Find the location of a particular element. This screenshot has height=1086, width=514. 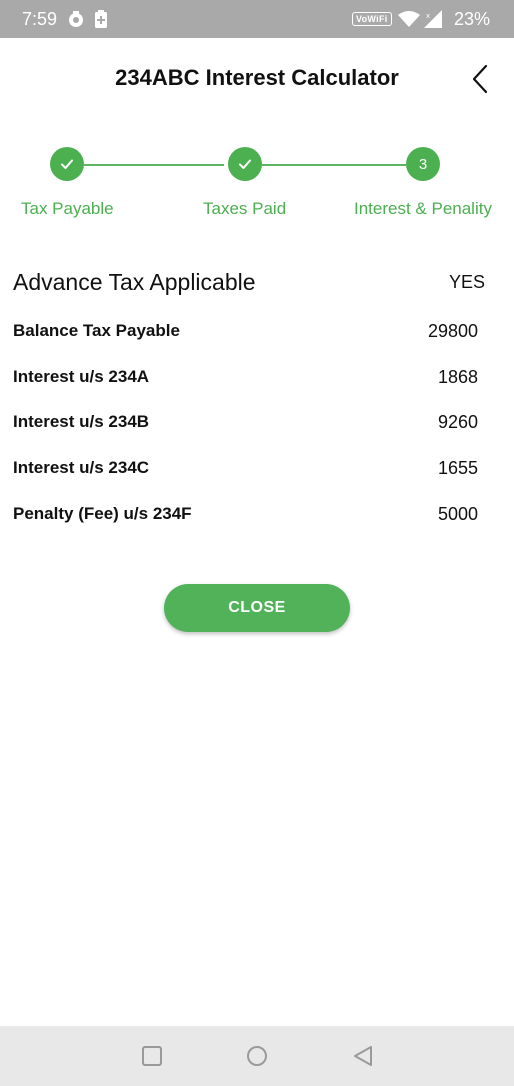

result-label: Interest u/s 234A is located at coordinates (81, 376).